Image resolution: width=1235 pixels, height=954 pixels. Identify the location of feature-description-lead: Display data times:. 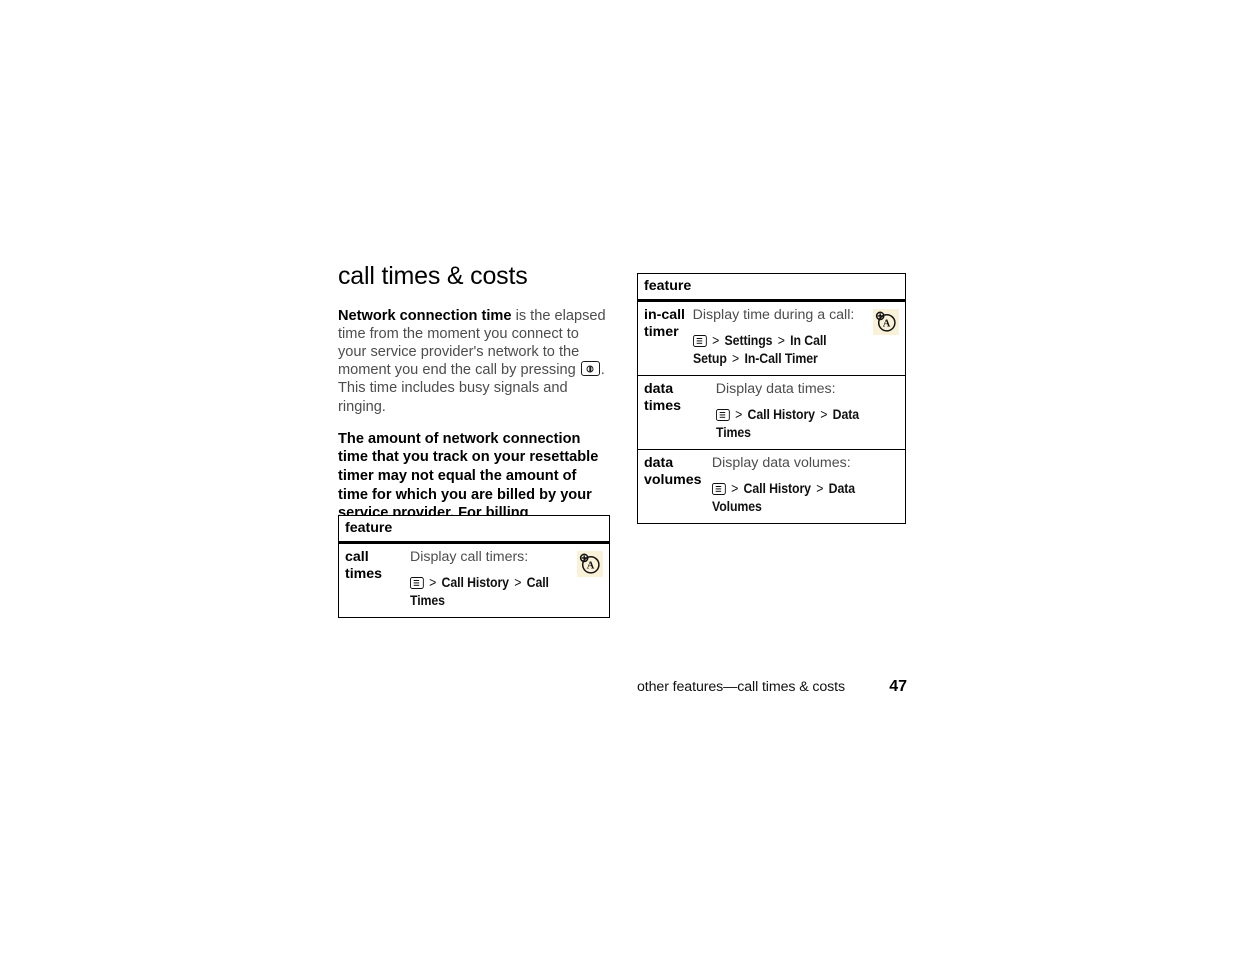
(775, 389).